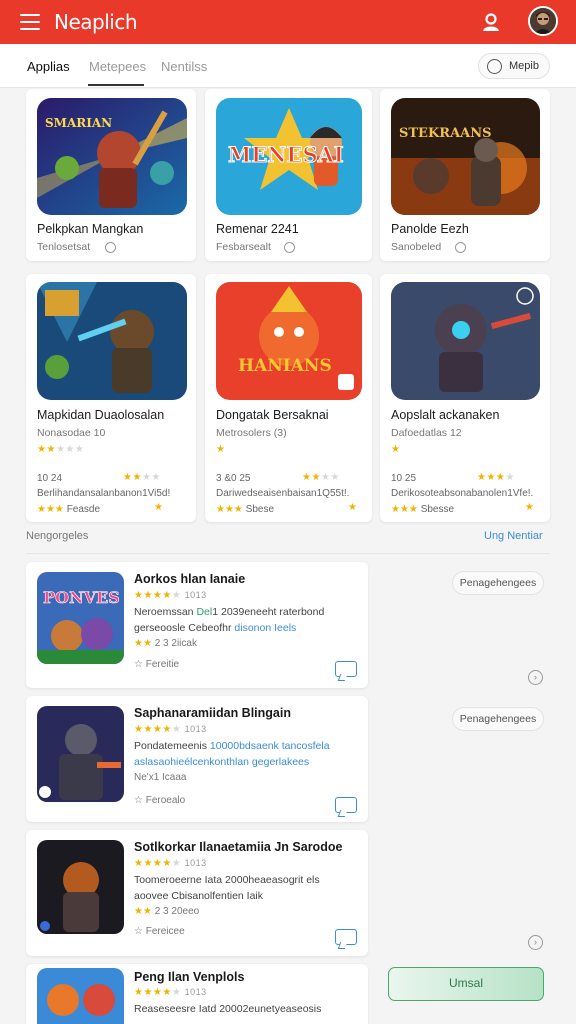  What do you see at coordinates (165, 643) in the screenshot?
I see `list-item-meta: ★★ 2 3 2iicak` at bounding box center [165, 643].